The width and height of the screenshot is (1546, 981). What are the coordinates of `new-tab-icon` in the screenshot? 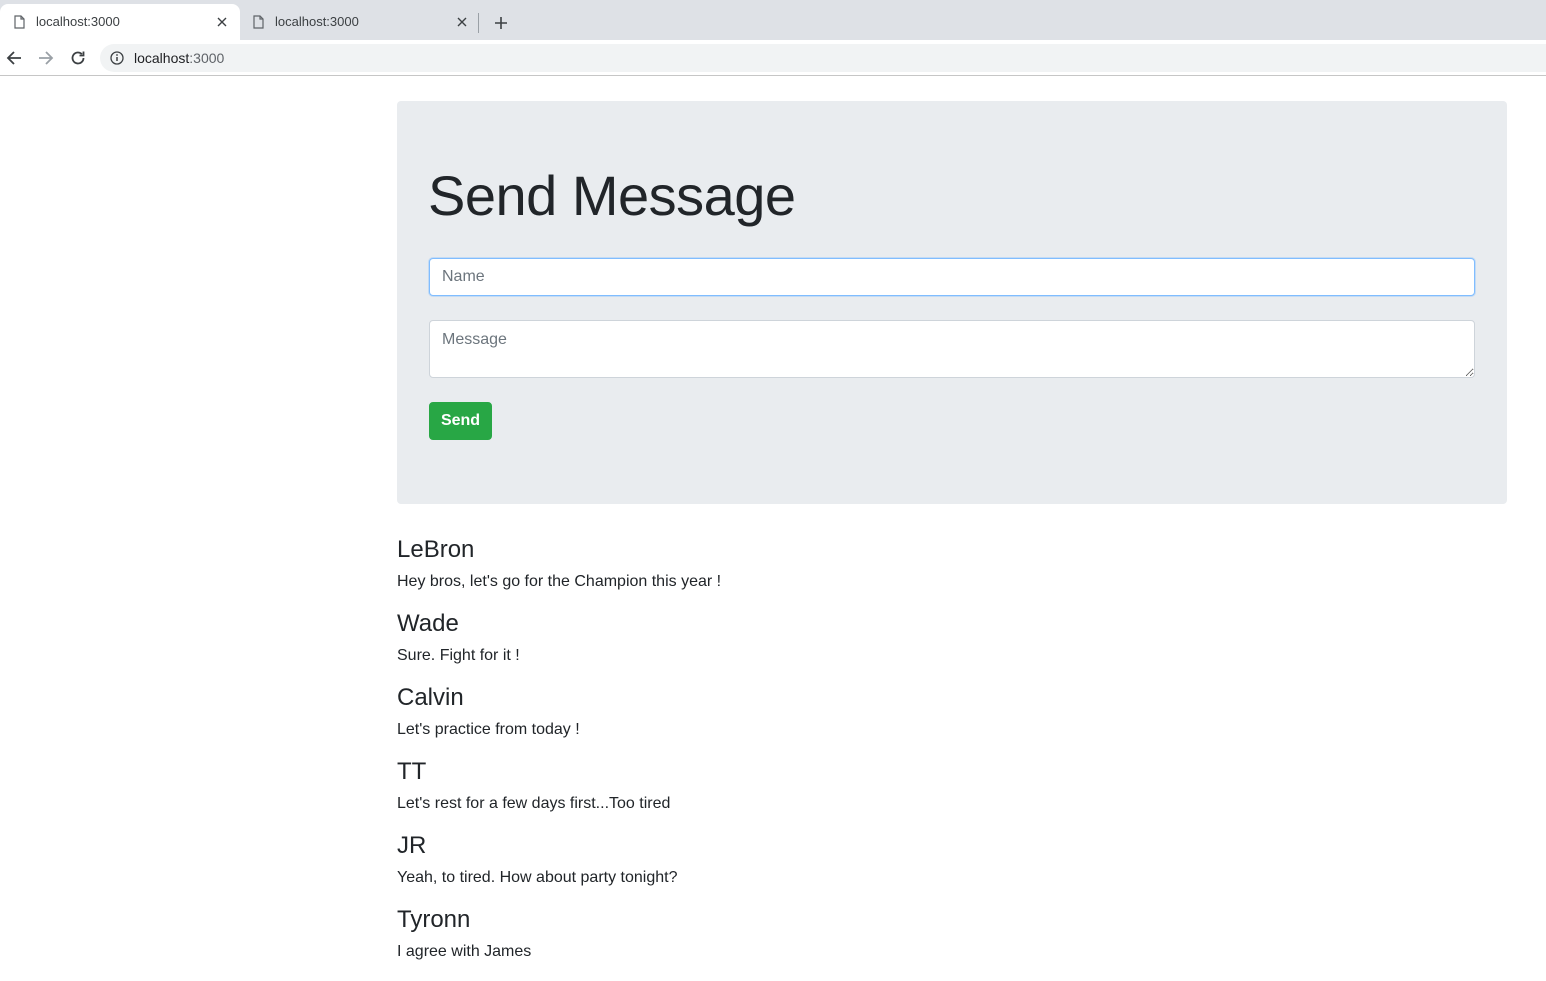 It's located at (501, 23).